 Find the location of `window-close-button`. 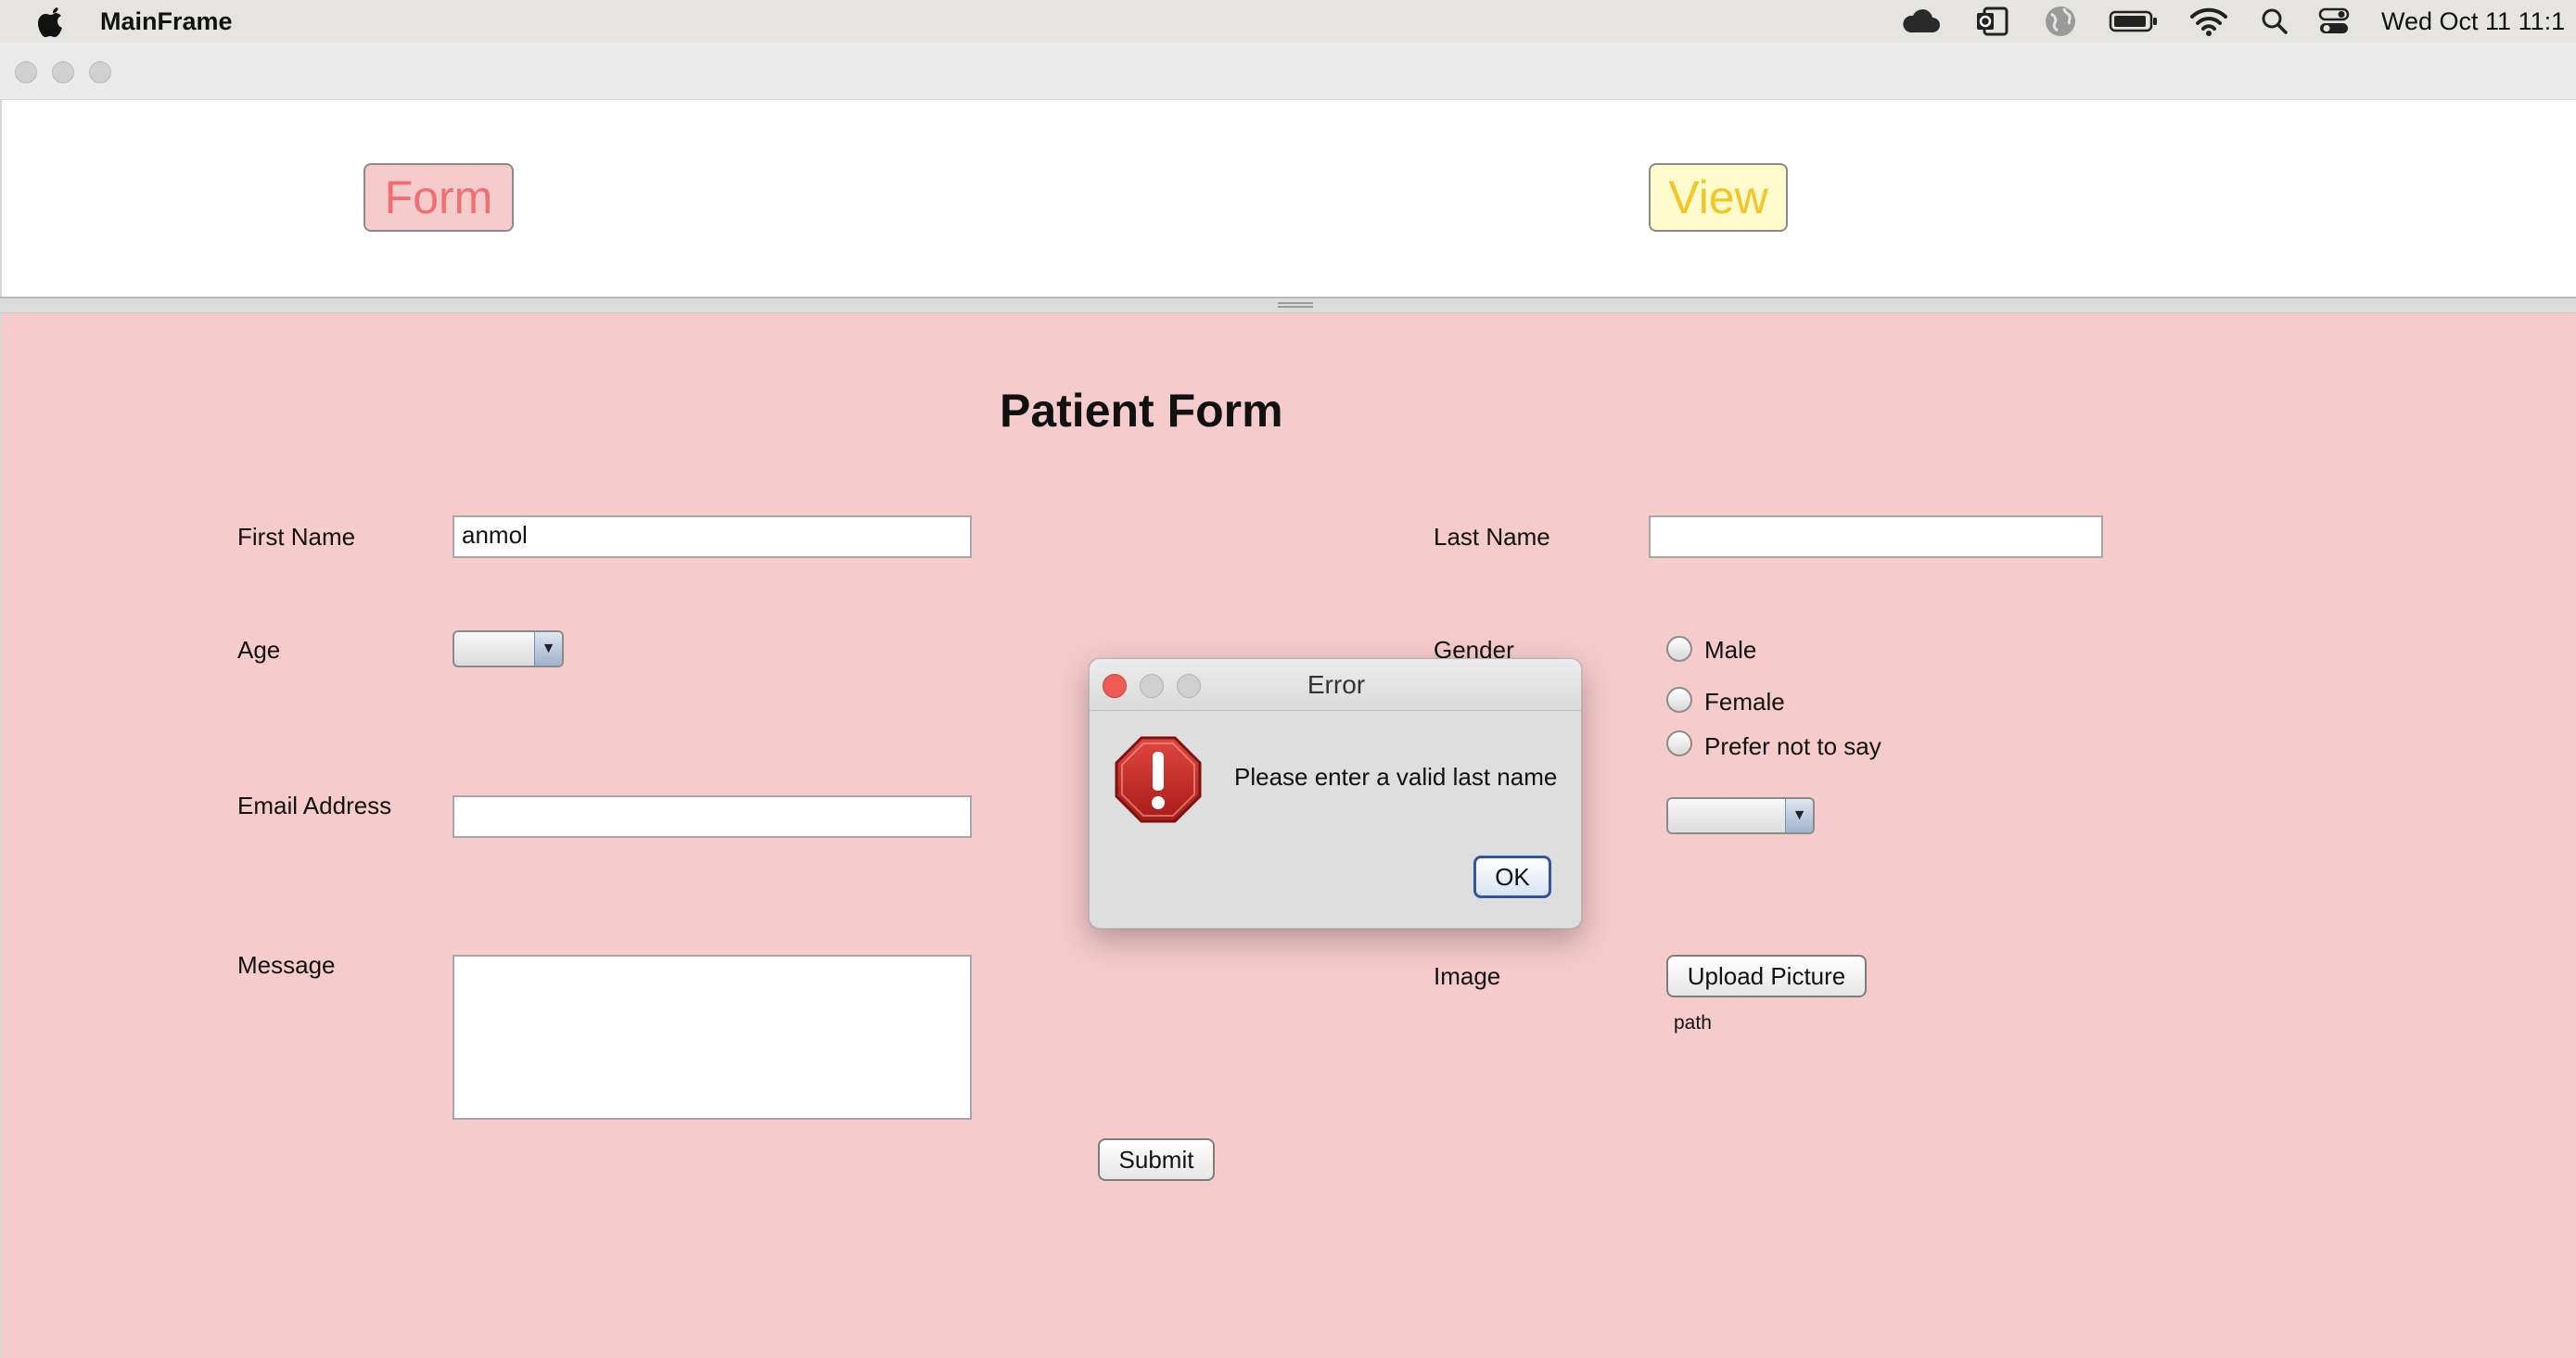

window-close-button is located at coordinates (26, 72).